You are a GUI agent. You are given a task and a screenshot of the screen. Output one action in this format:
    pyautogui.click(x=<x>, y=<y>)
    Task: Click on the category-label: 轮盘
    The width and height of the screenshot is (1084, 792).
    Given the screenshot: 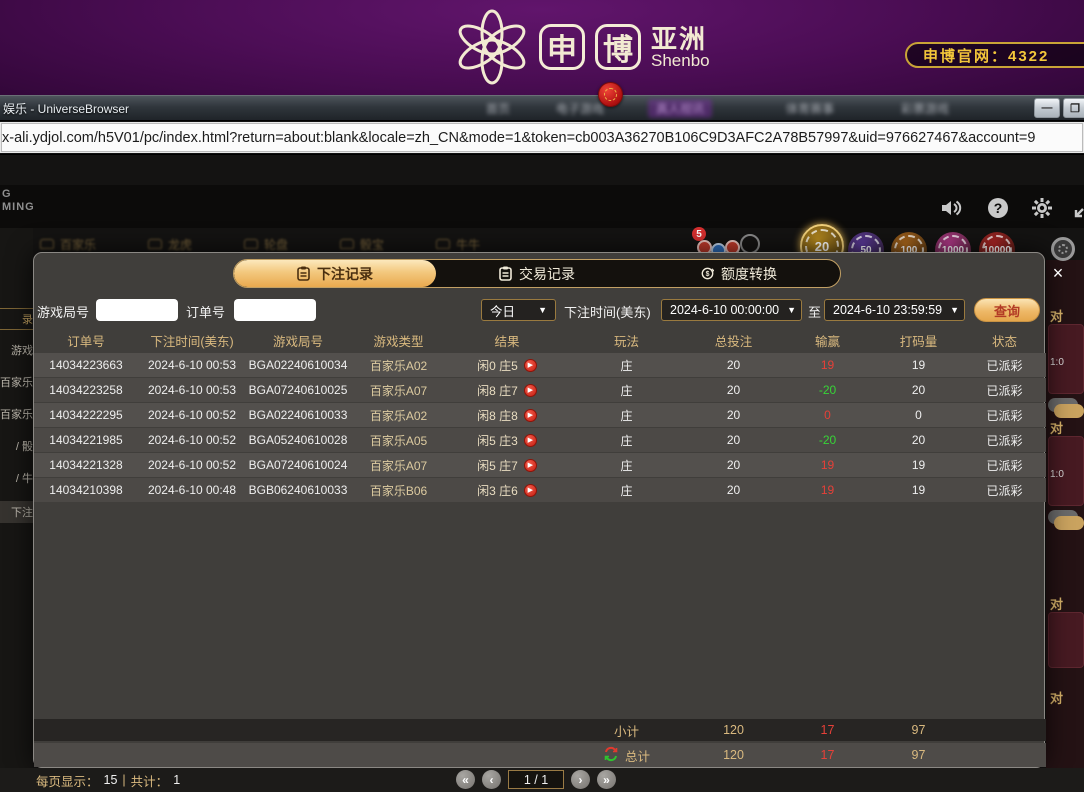 What is the action you would take?
    pyautogui.click(x=276, y=244)
    